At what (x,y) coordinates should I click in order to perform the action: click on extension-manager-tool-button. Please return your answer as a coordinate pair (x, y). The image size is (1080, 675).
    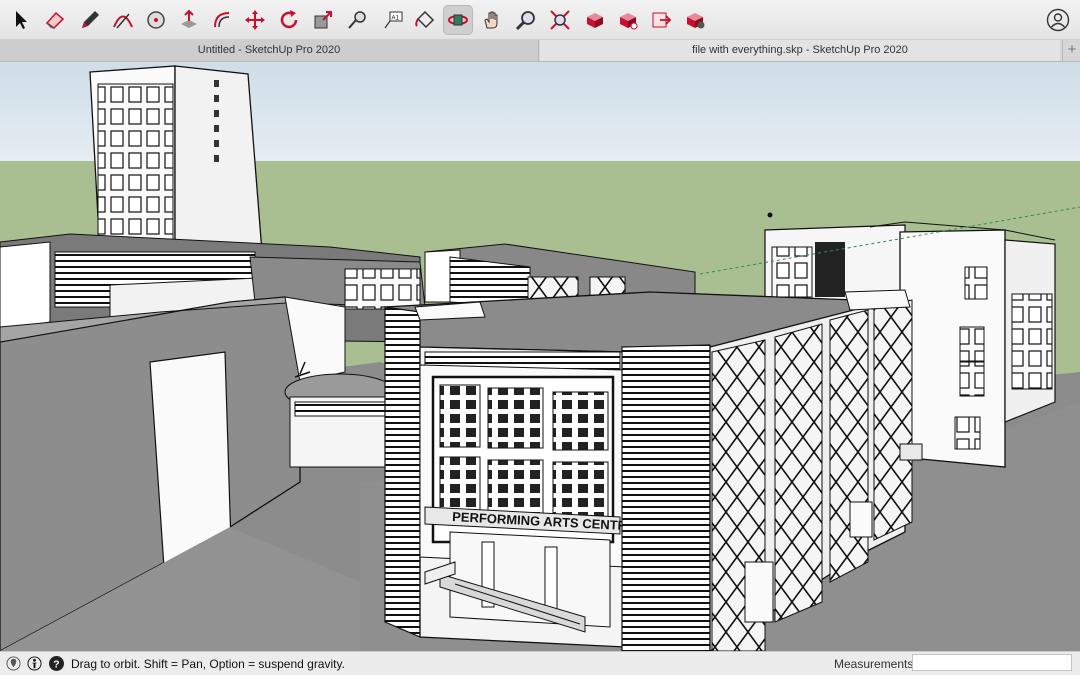
    Looking at the image, I should click on (695, 20).